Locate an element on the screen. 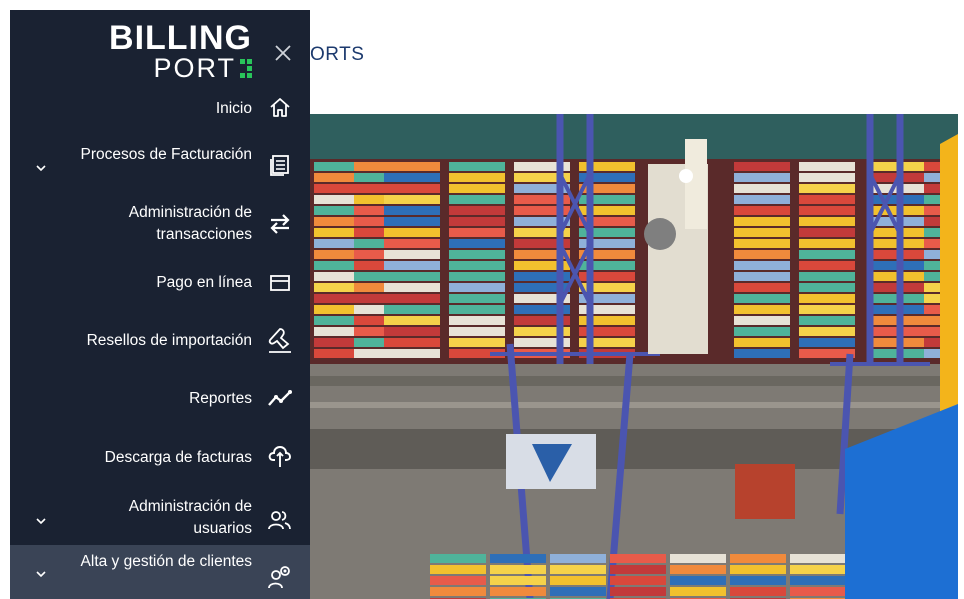  logo-line-1: BILLING is located at coordinates (180, 38).